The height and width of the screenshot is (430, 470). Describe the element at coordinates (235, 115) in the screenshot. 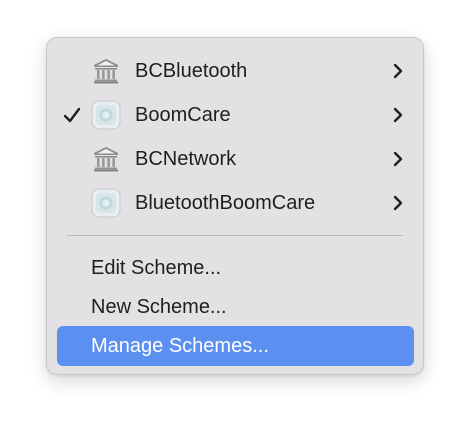

I see `menu-item-boomcare: BoomCare` at that location.